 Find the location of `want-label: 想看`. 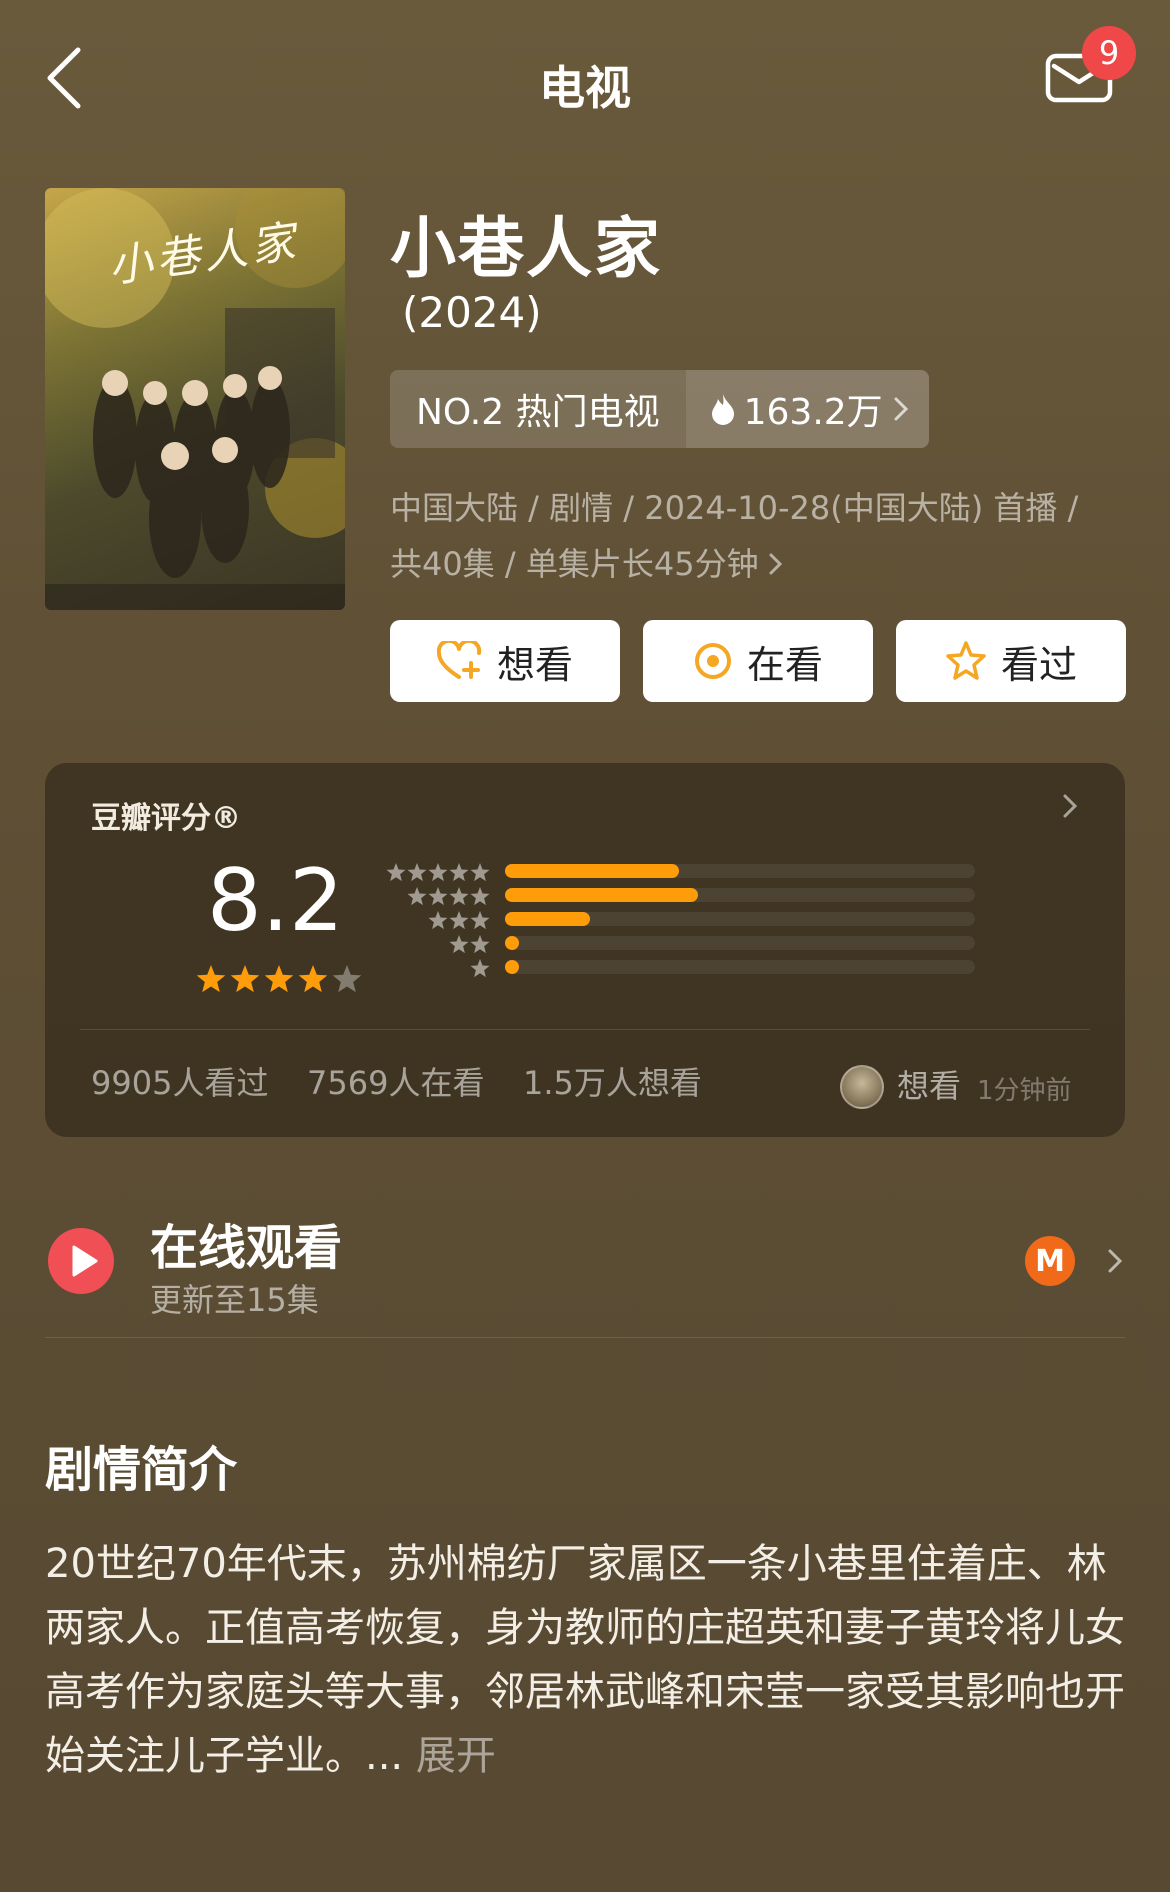

want-label: 想看 is located at coordinates (534, 664).